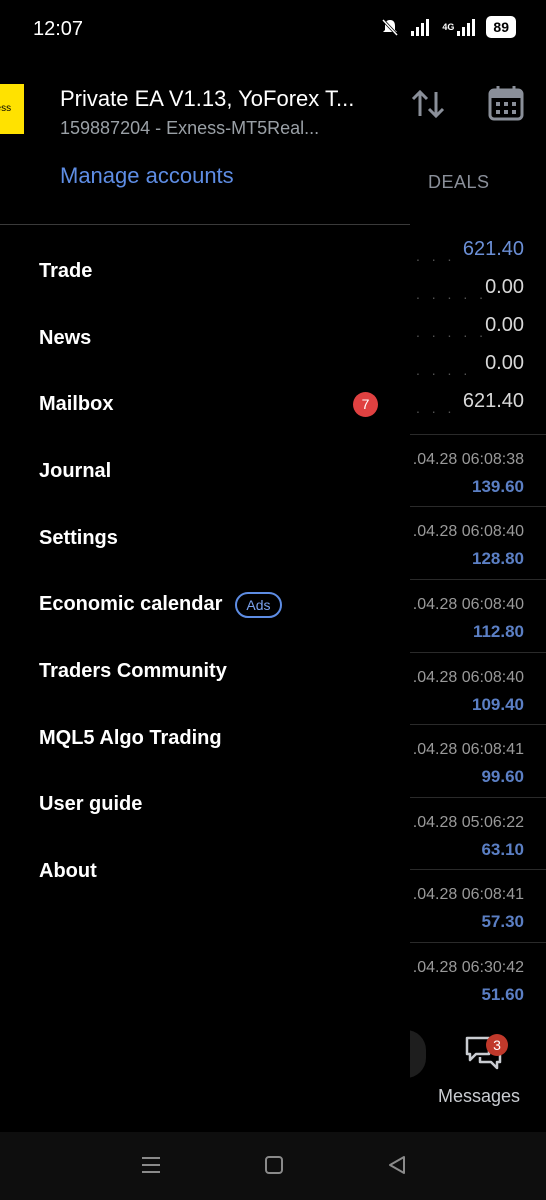 The height and width of the screenshot is (1200, 546). I want to click on deal-row: .04.28 05:06:22 63.10, so click(478, 833).